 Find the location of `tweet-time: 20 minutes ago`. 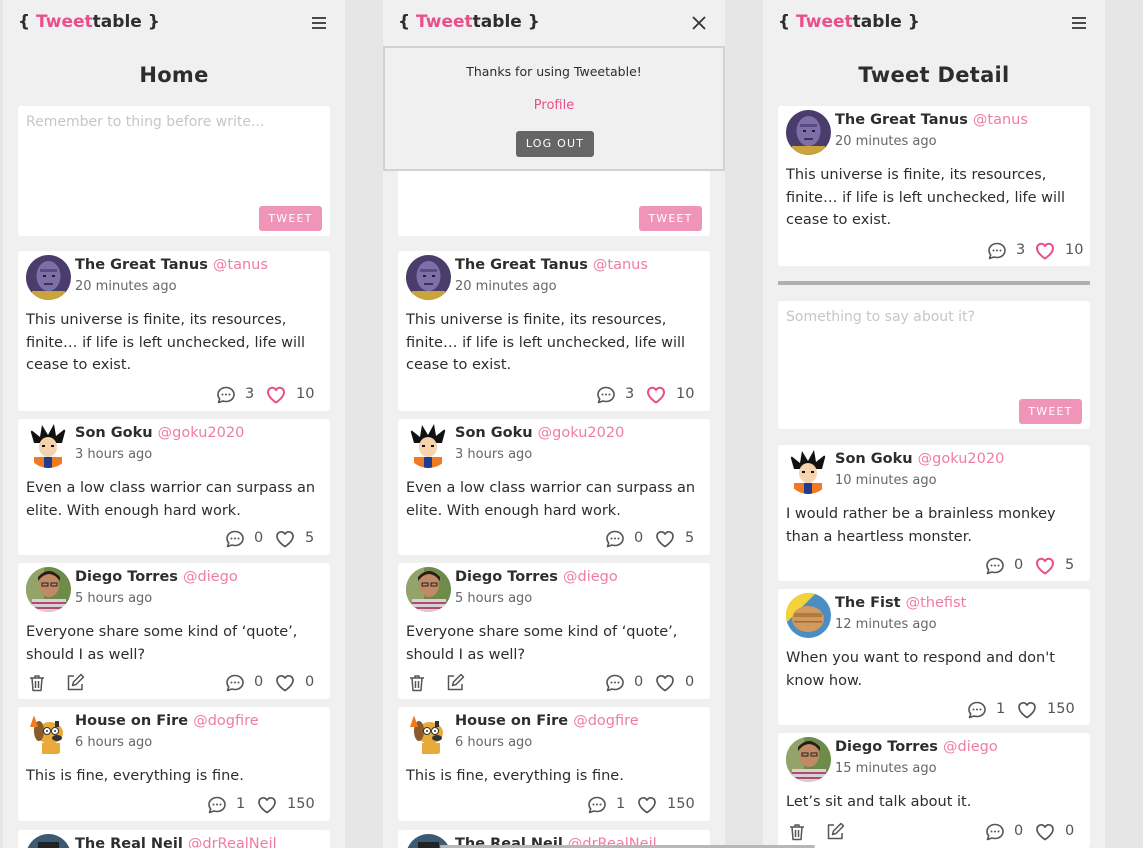

tweet-time: 20 minutes ago is located at coordinates (126, 286).